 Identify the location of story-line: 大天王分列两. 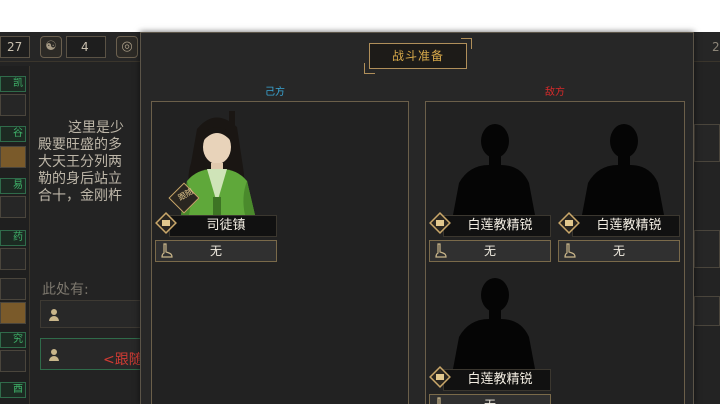
(80, 162).